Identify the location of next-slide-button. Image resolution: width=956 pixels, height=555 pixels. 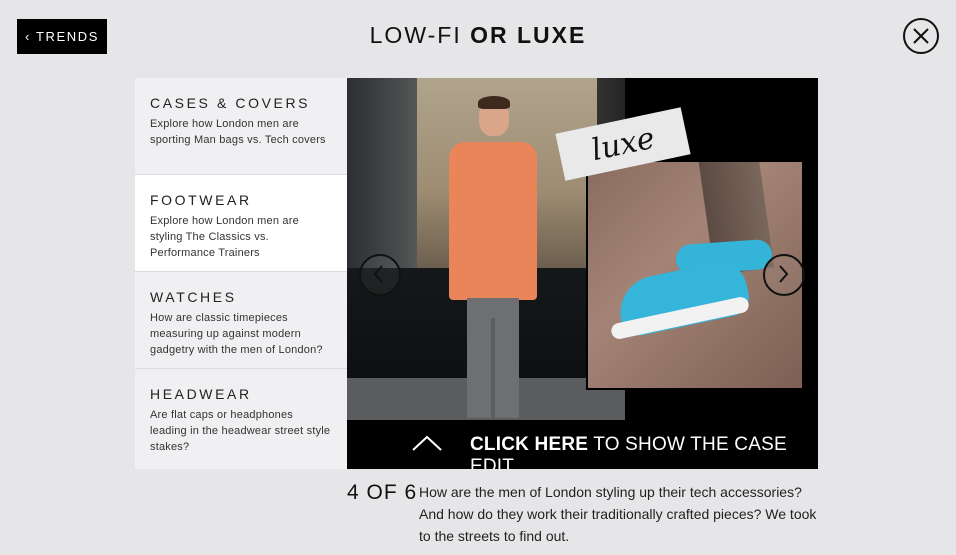
(784, 275).